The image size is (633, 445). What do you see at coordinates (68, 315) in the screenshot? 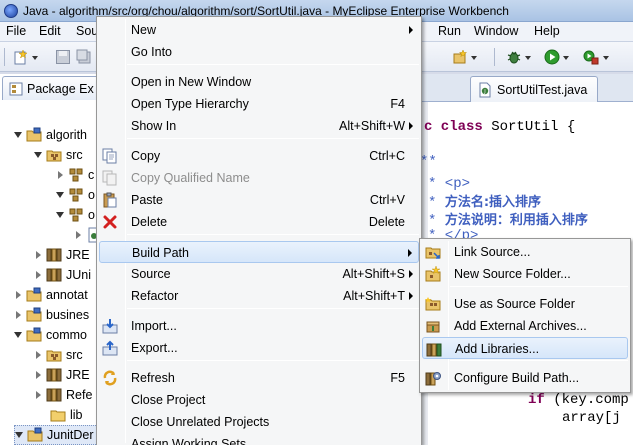
I see `tree-item-label: busines` at bounding box center [68, 315].